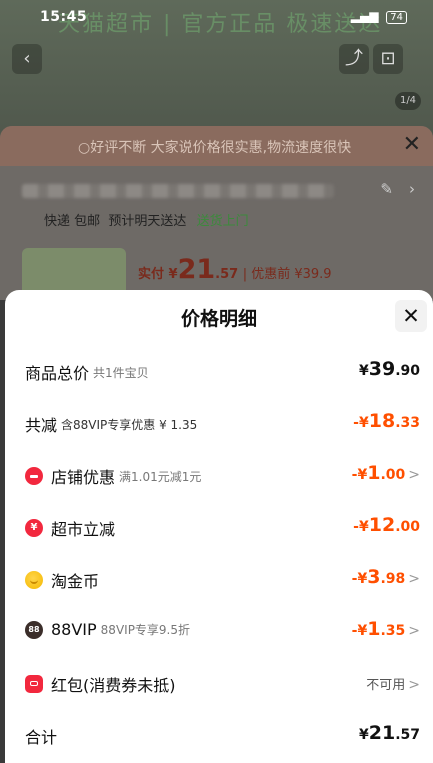  What do you see at coordinates (412, 189) in the screenshot?
I see `chevron-right-icon: ›` at bounding box center [412, 189].